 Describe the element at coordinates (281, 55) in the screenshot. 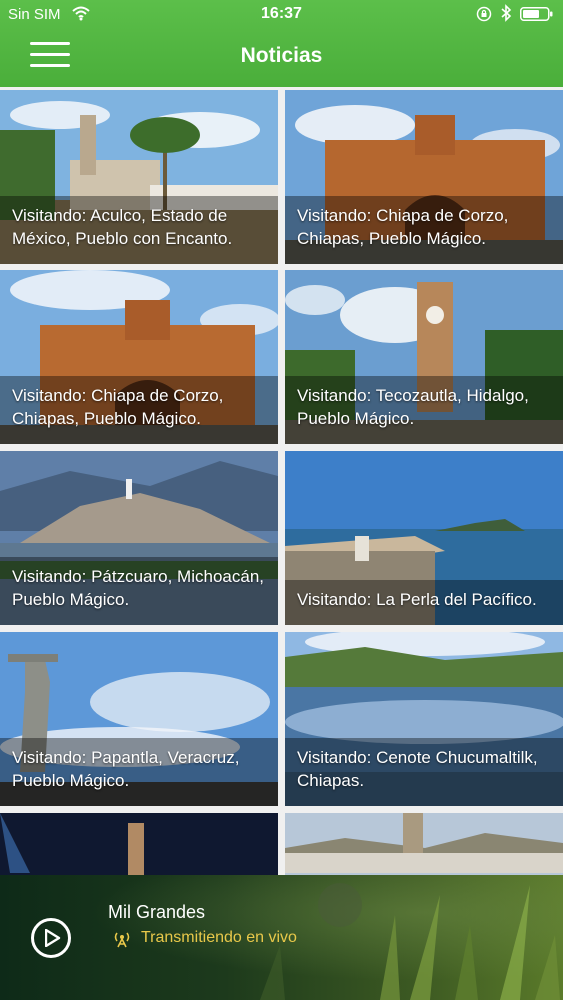

I see `page-title: Noticias` at that location.